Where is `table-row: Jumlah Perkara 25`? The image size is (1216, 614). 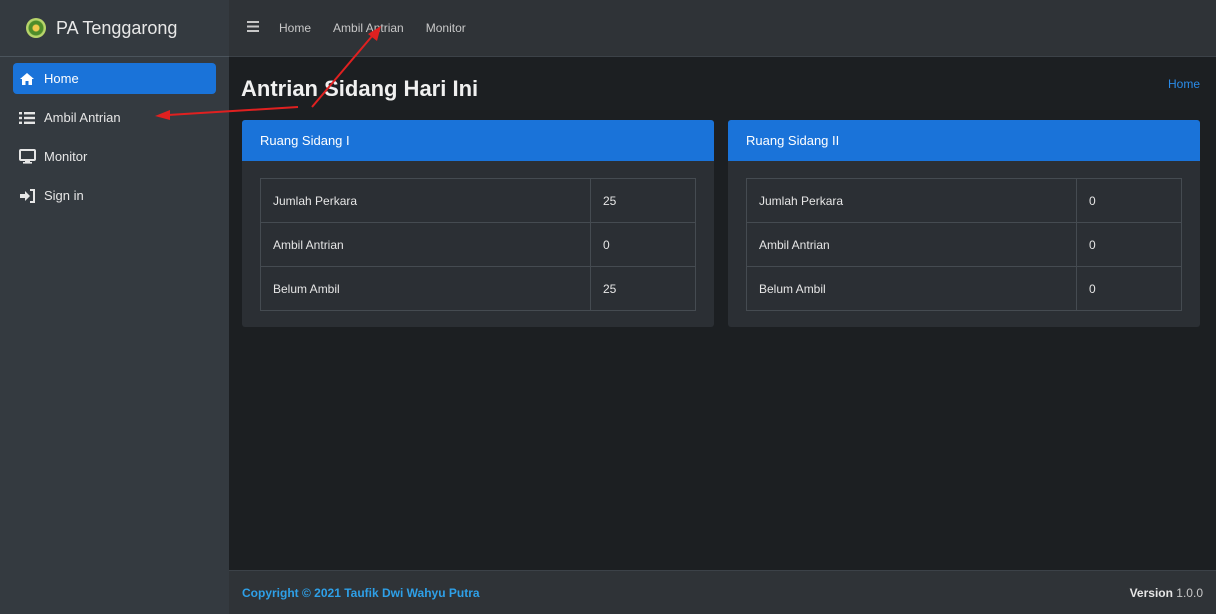
table-row: Jumlah Perkara 25 is located at coordinates (478, 200).